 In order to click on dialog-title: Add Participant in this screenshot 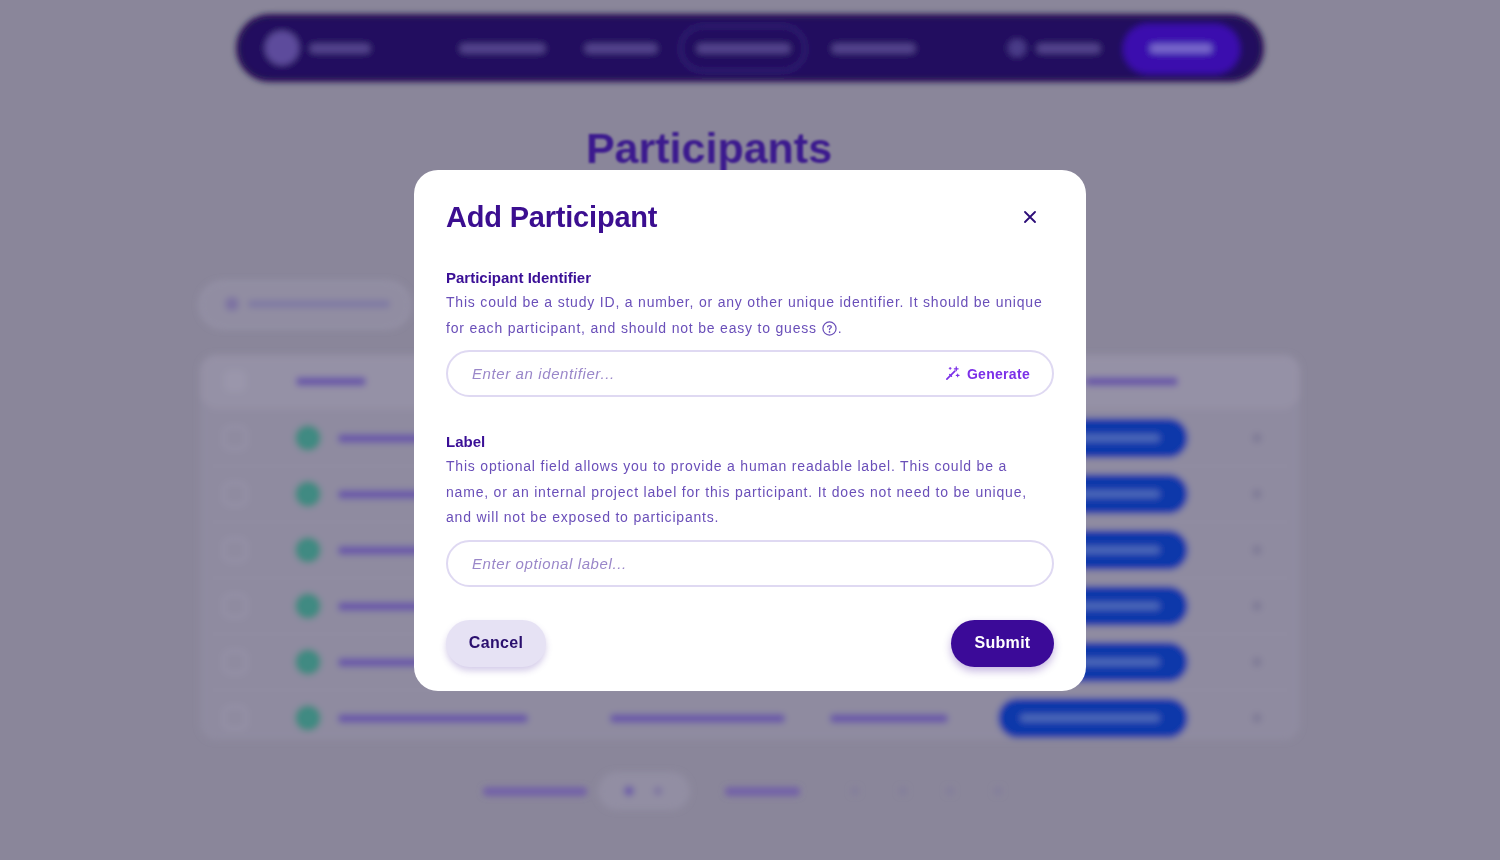, I will do `click(552, 217)`.